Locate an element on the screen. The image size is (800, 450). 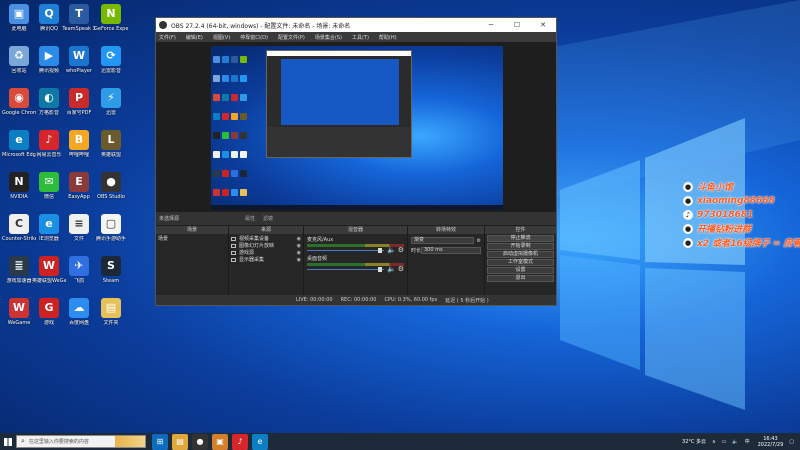
desktop-icon: ✉ 微信 is located at coordinates (49, 192).